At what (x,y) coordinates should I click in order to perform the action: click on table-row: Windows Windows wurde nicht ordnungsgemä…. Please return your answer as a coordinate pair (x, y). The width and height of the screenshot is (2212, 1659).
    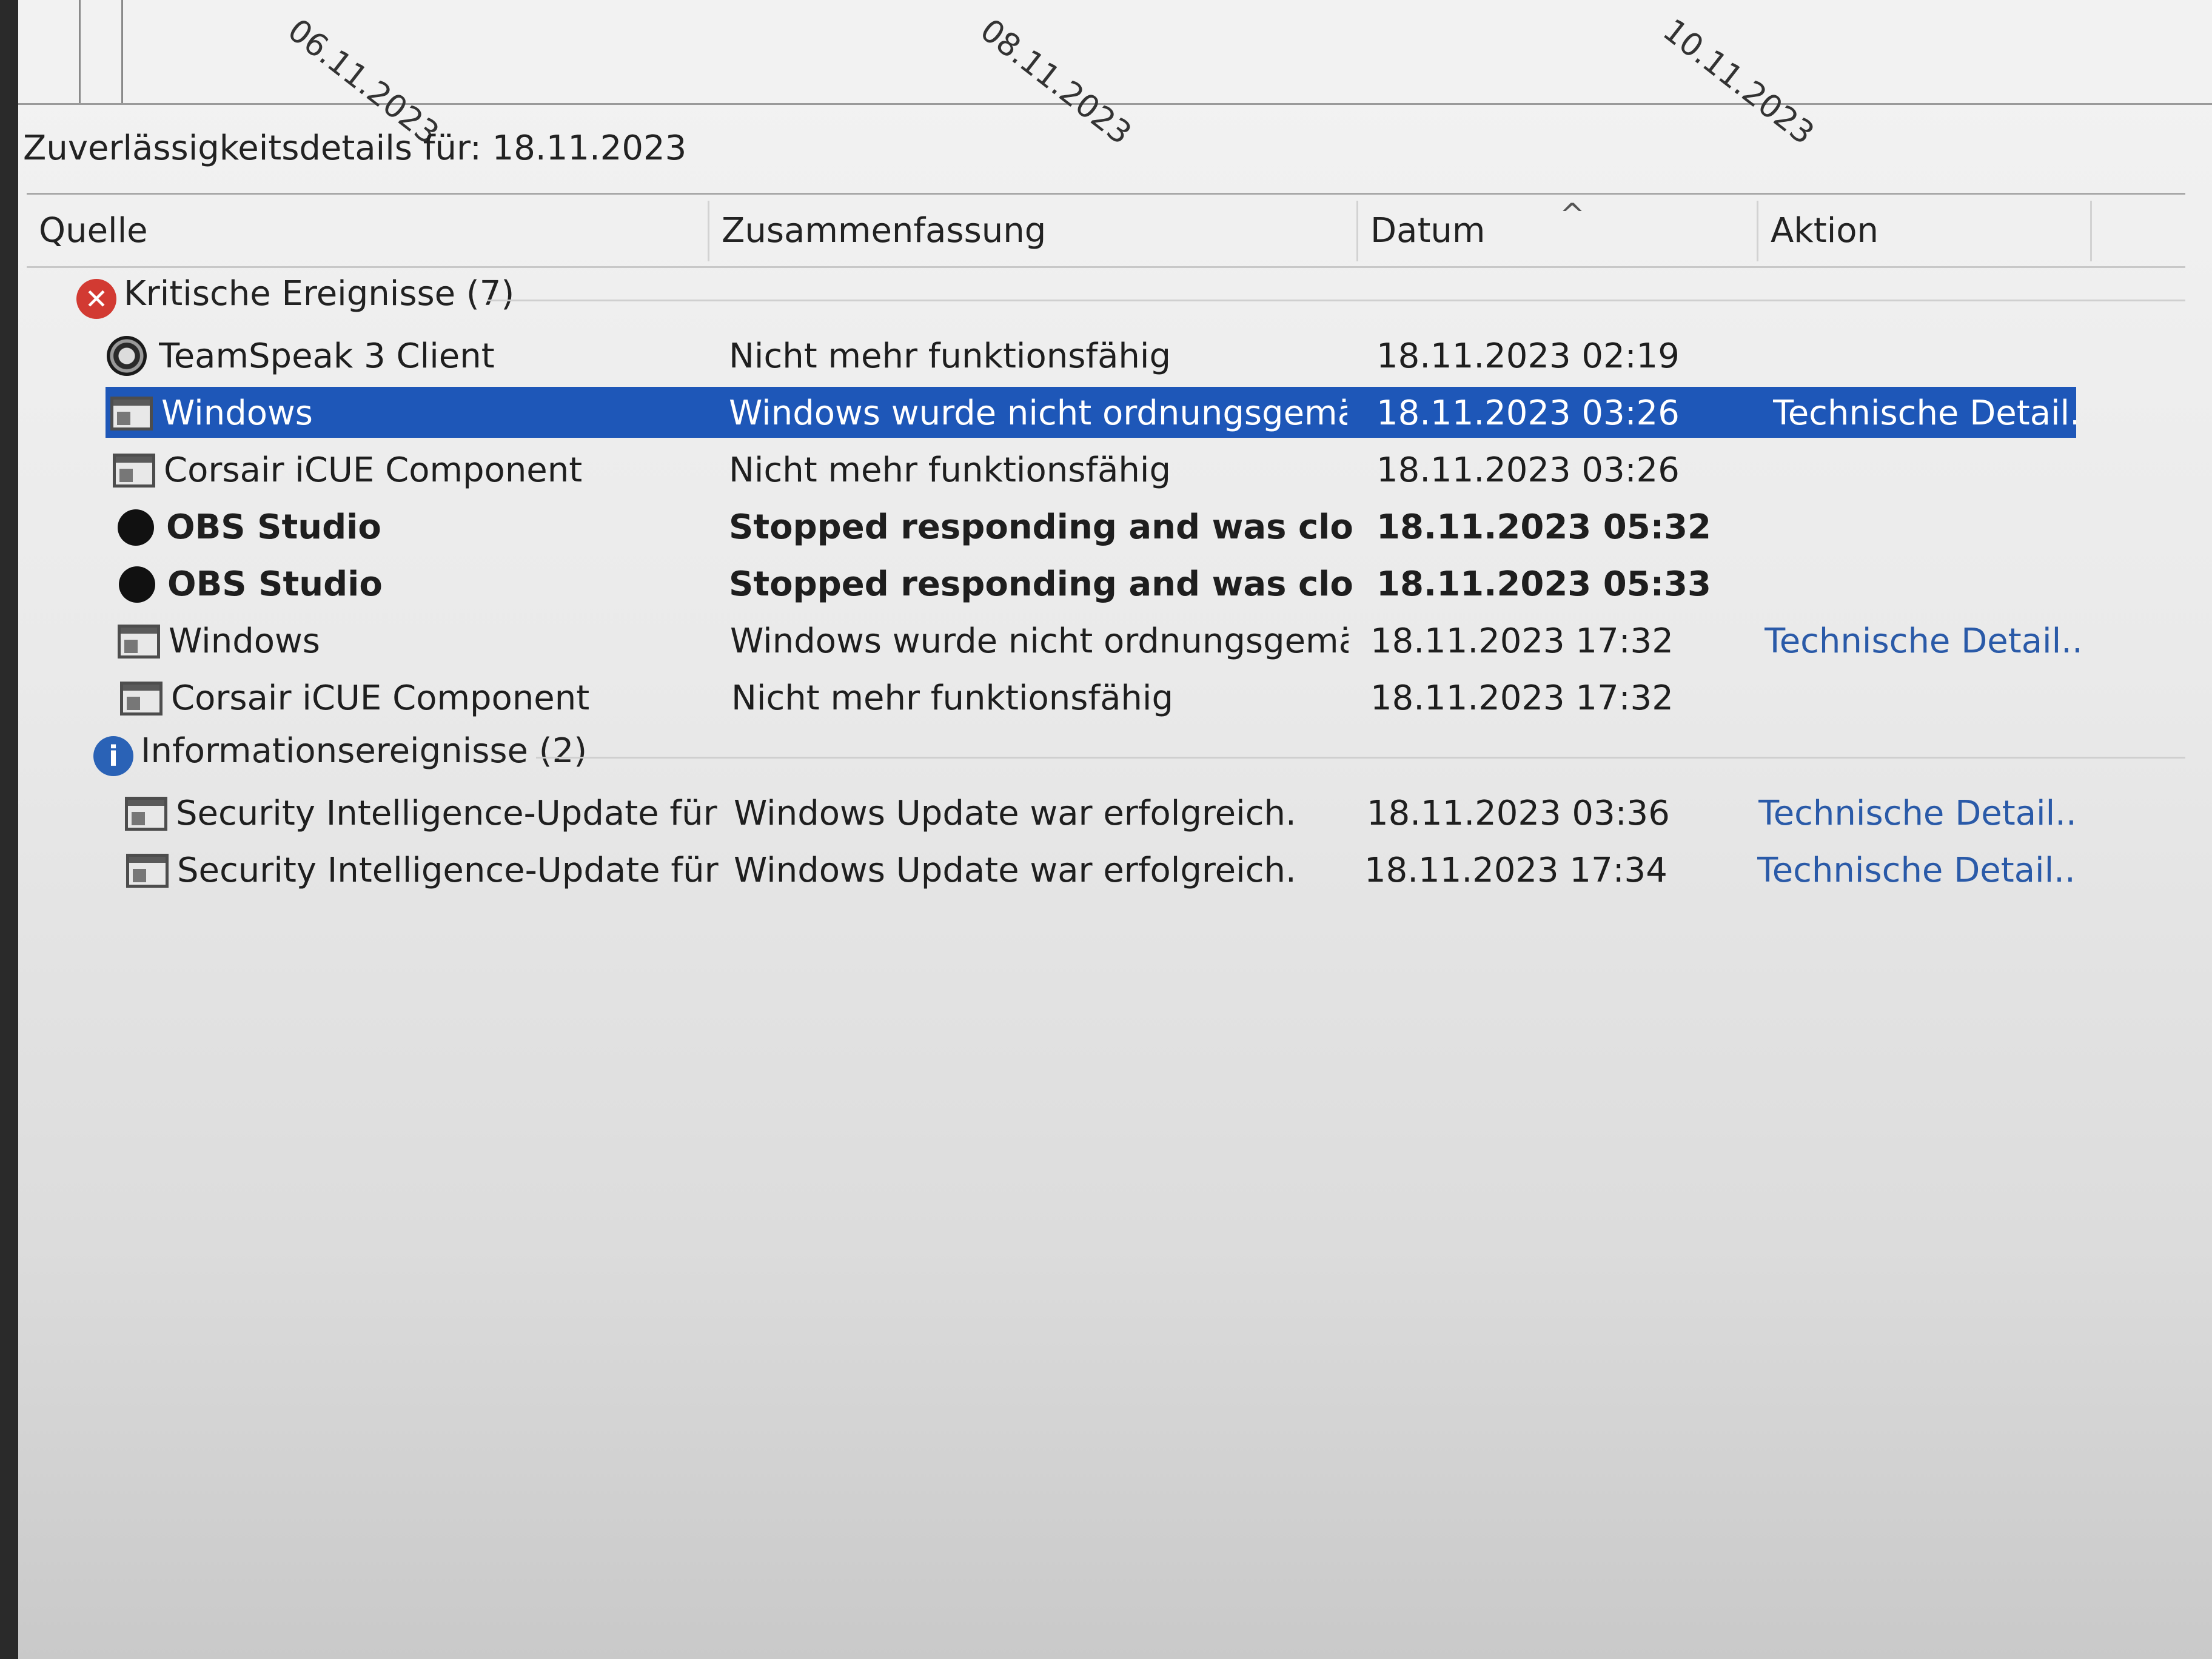
    Looking at the image, I should click on (1106, 639).